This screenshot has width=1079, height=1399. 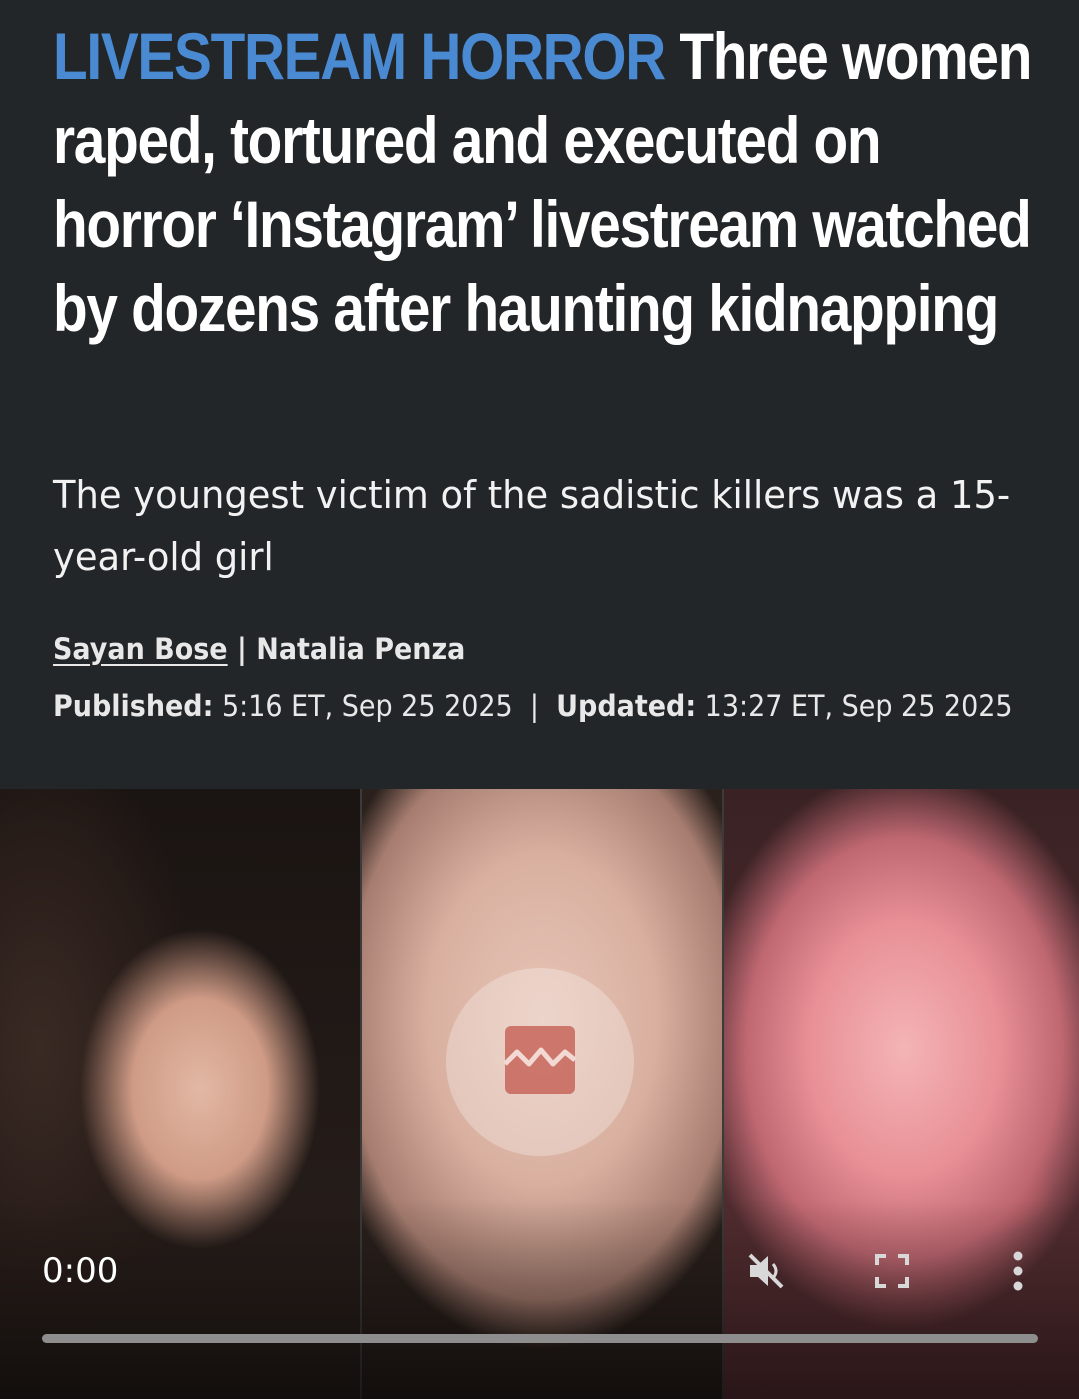 I want to click on broken-image-button, so click(x=540, y=1062).